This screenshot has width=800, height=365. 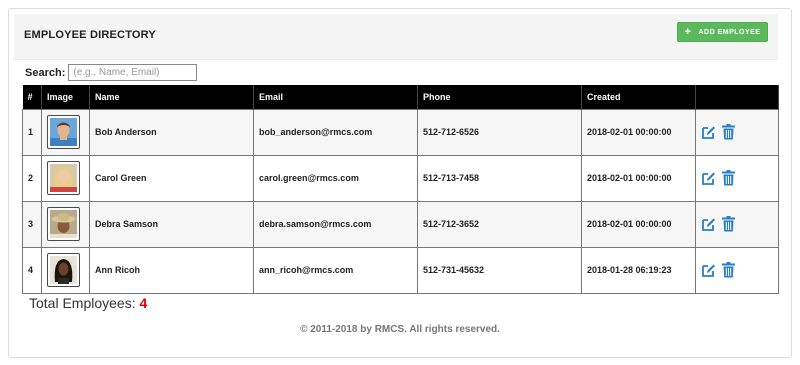 I want to click on add-employee-label: ADD EMPLOYEE, so click(x=729, y=32).